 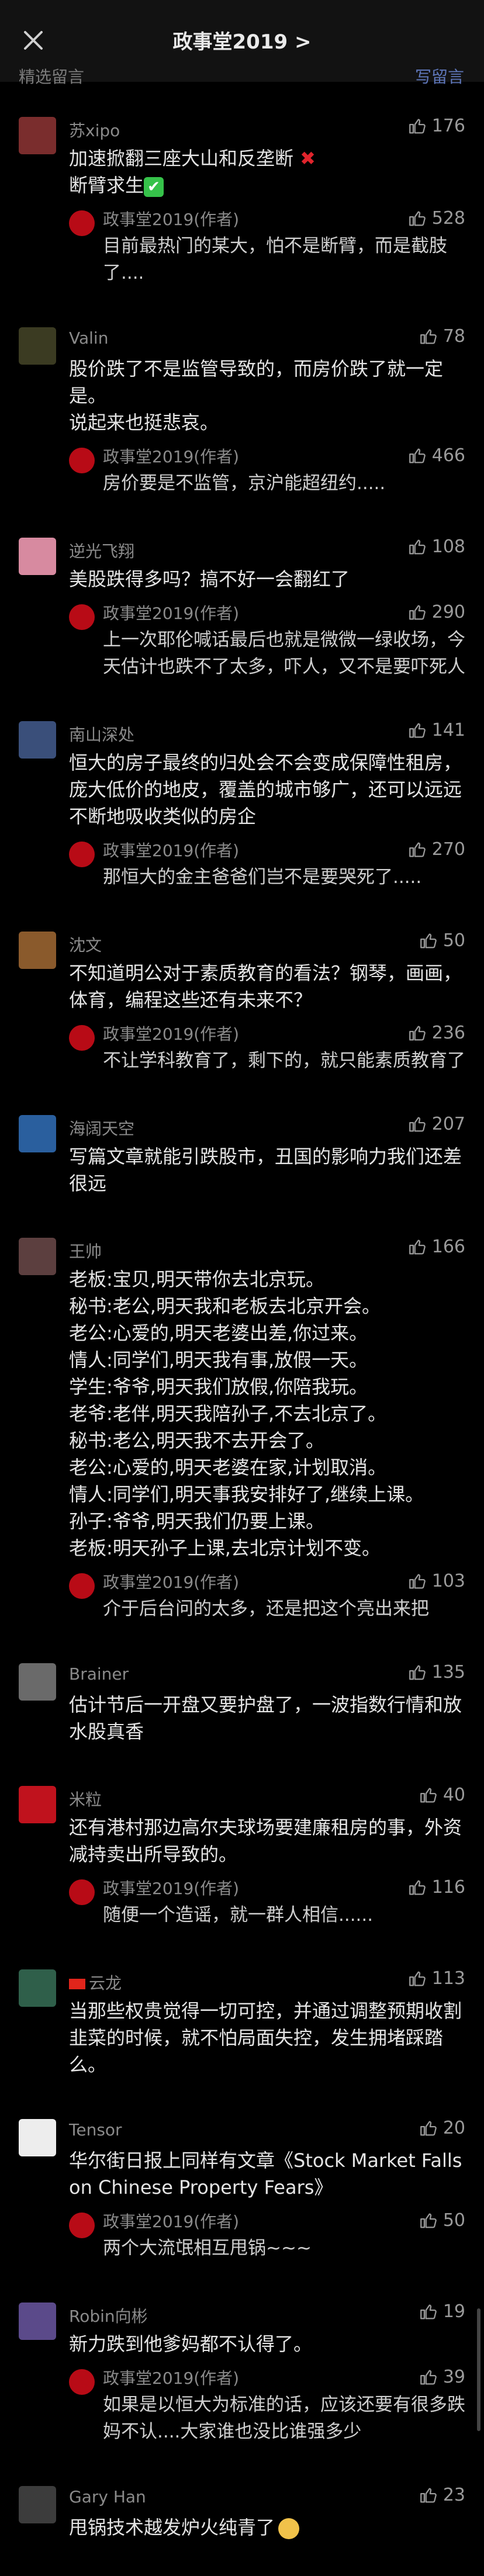 I want to click on reply-like-count: 39, so click(x=454, y=2377).